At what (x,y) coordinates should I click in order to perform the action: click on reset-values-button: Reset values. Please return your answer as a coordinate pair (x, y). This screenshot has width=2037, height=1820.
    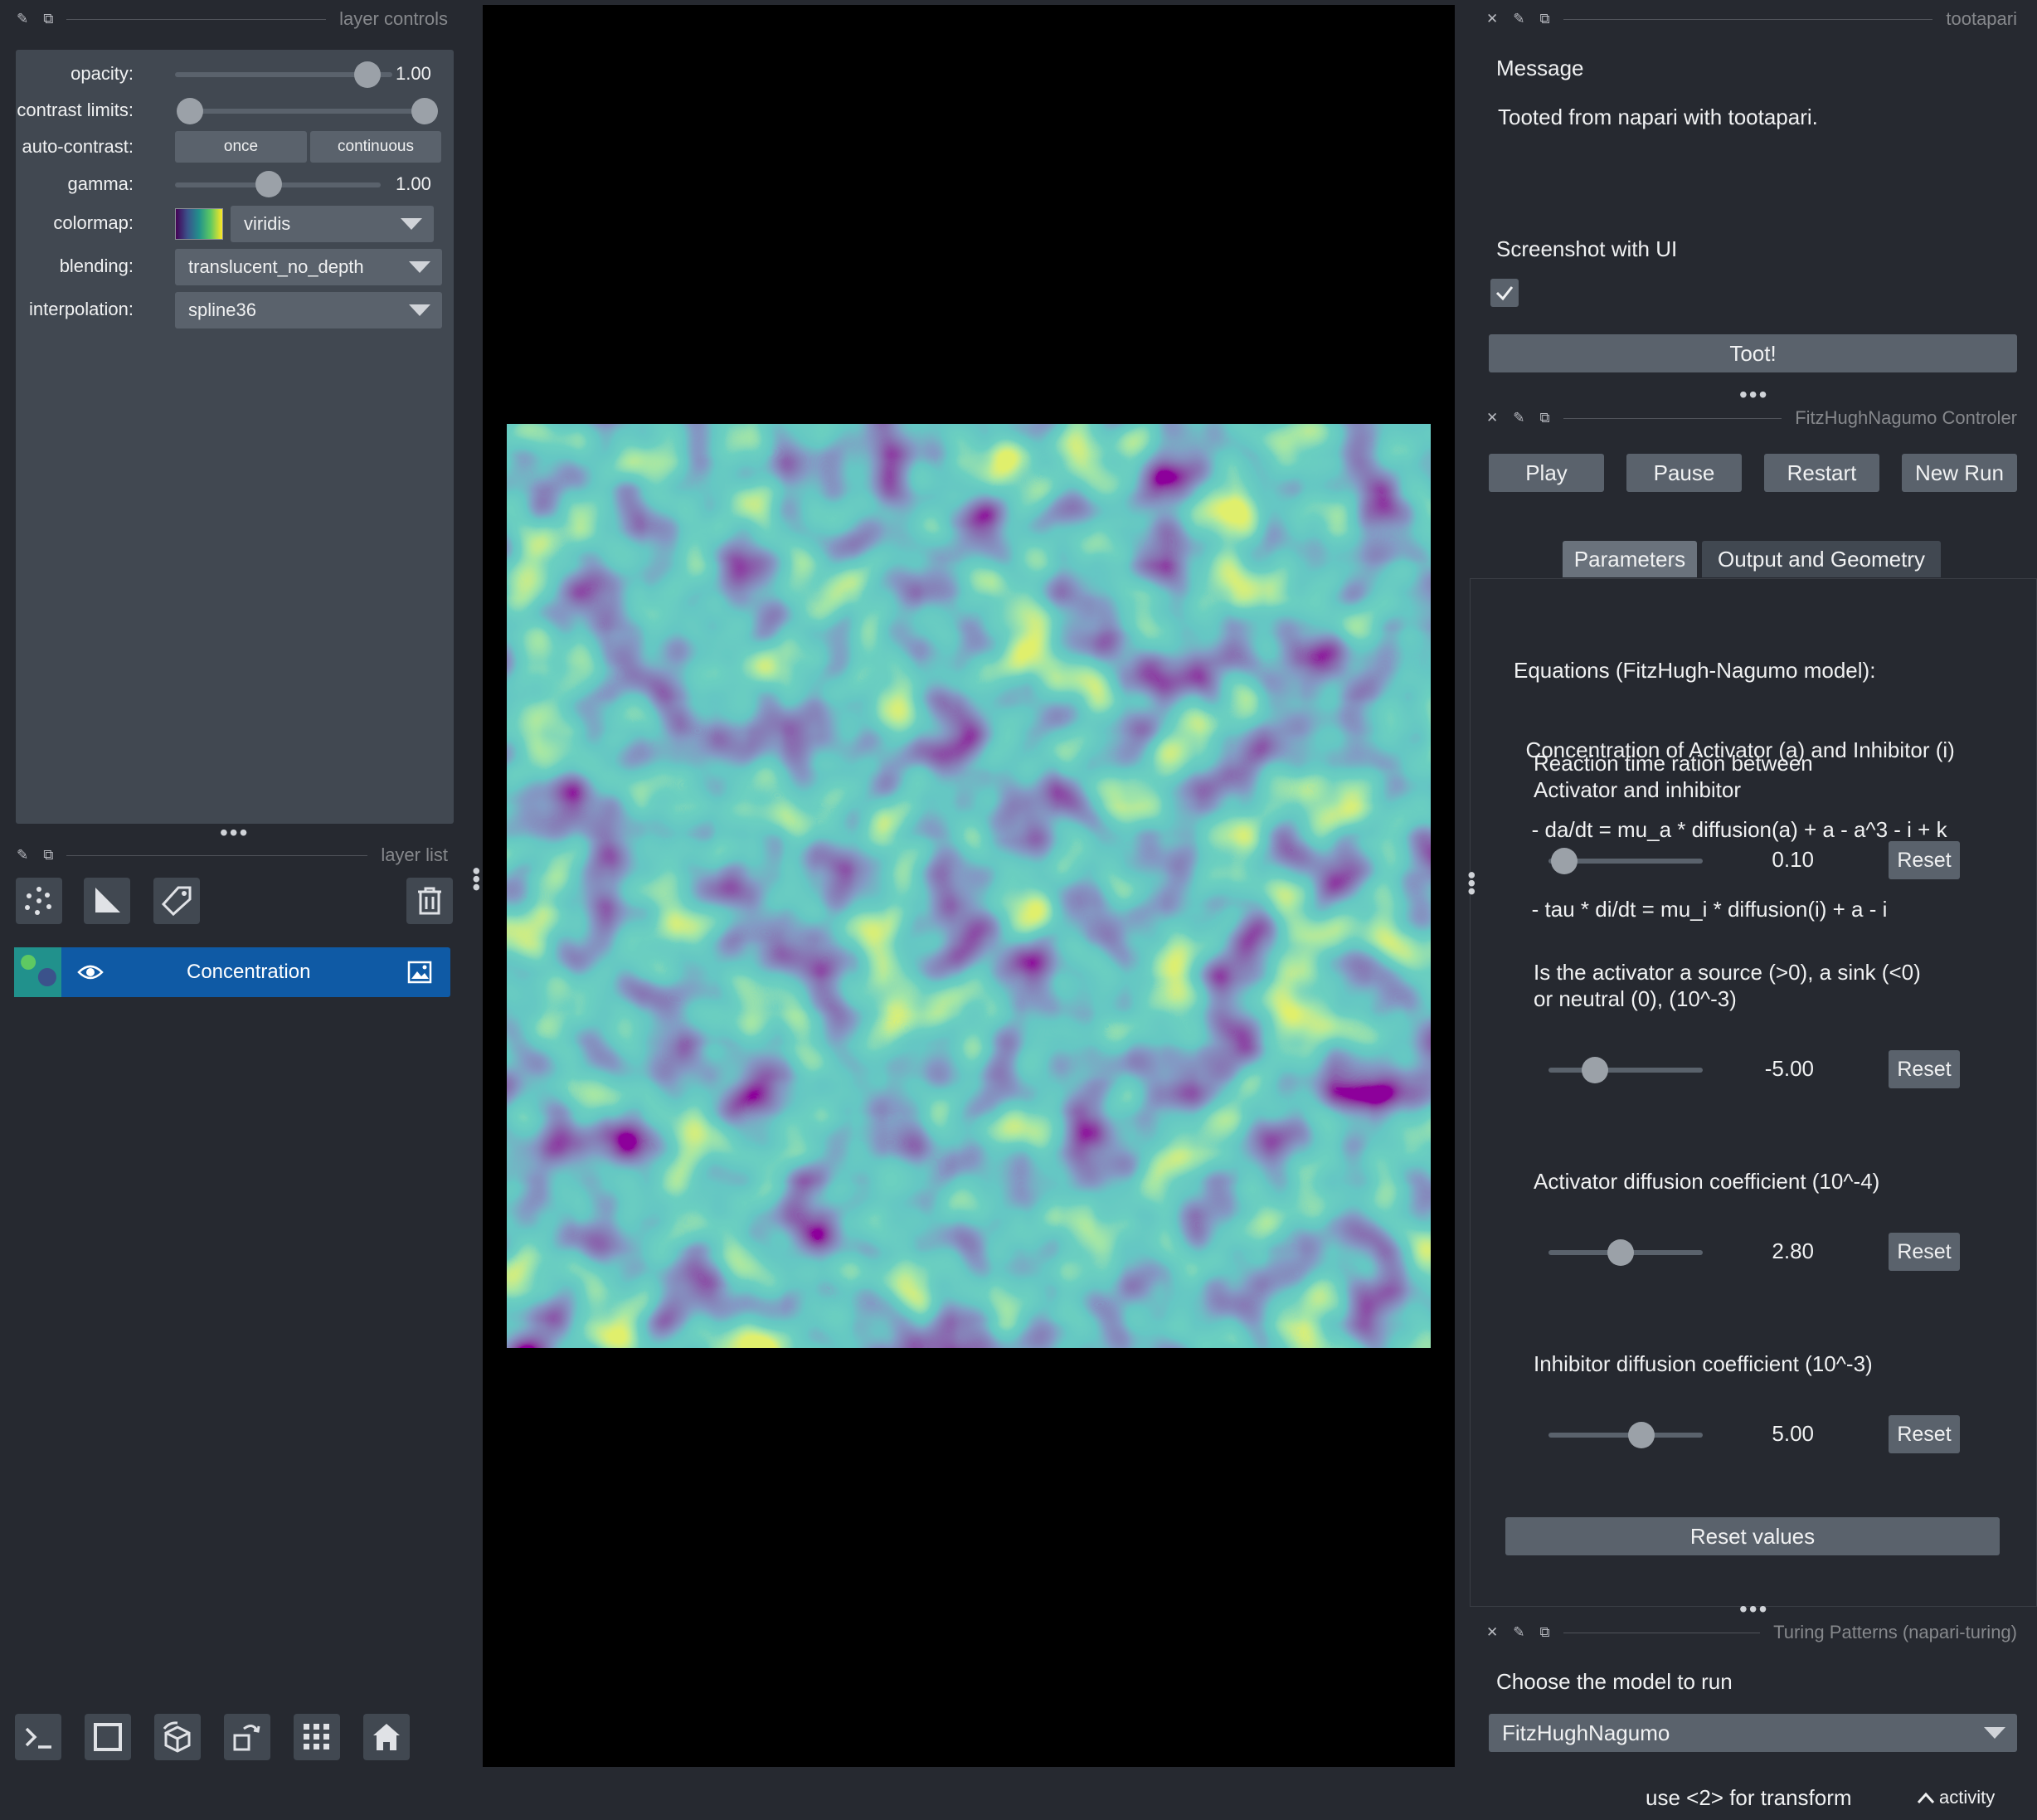
    Looking at the image, I should click on (1752, 1536).